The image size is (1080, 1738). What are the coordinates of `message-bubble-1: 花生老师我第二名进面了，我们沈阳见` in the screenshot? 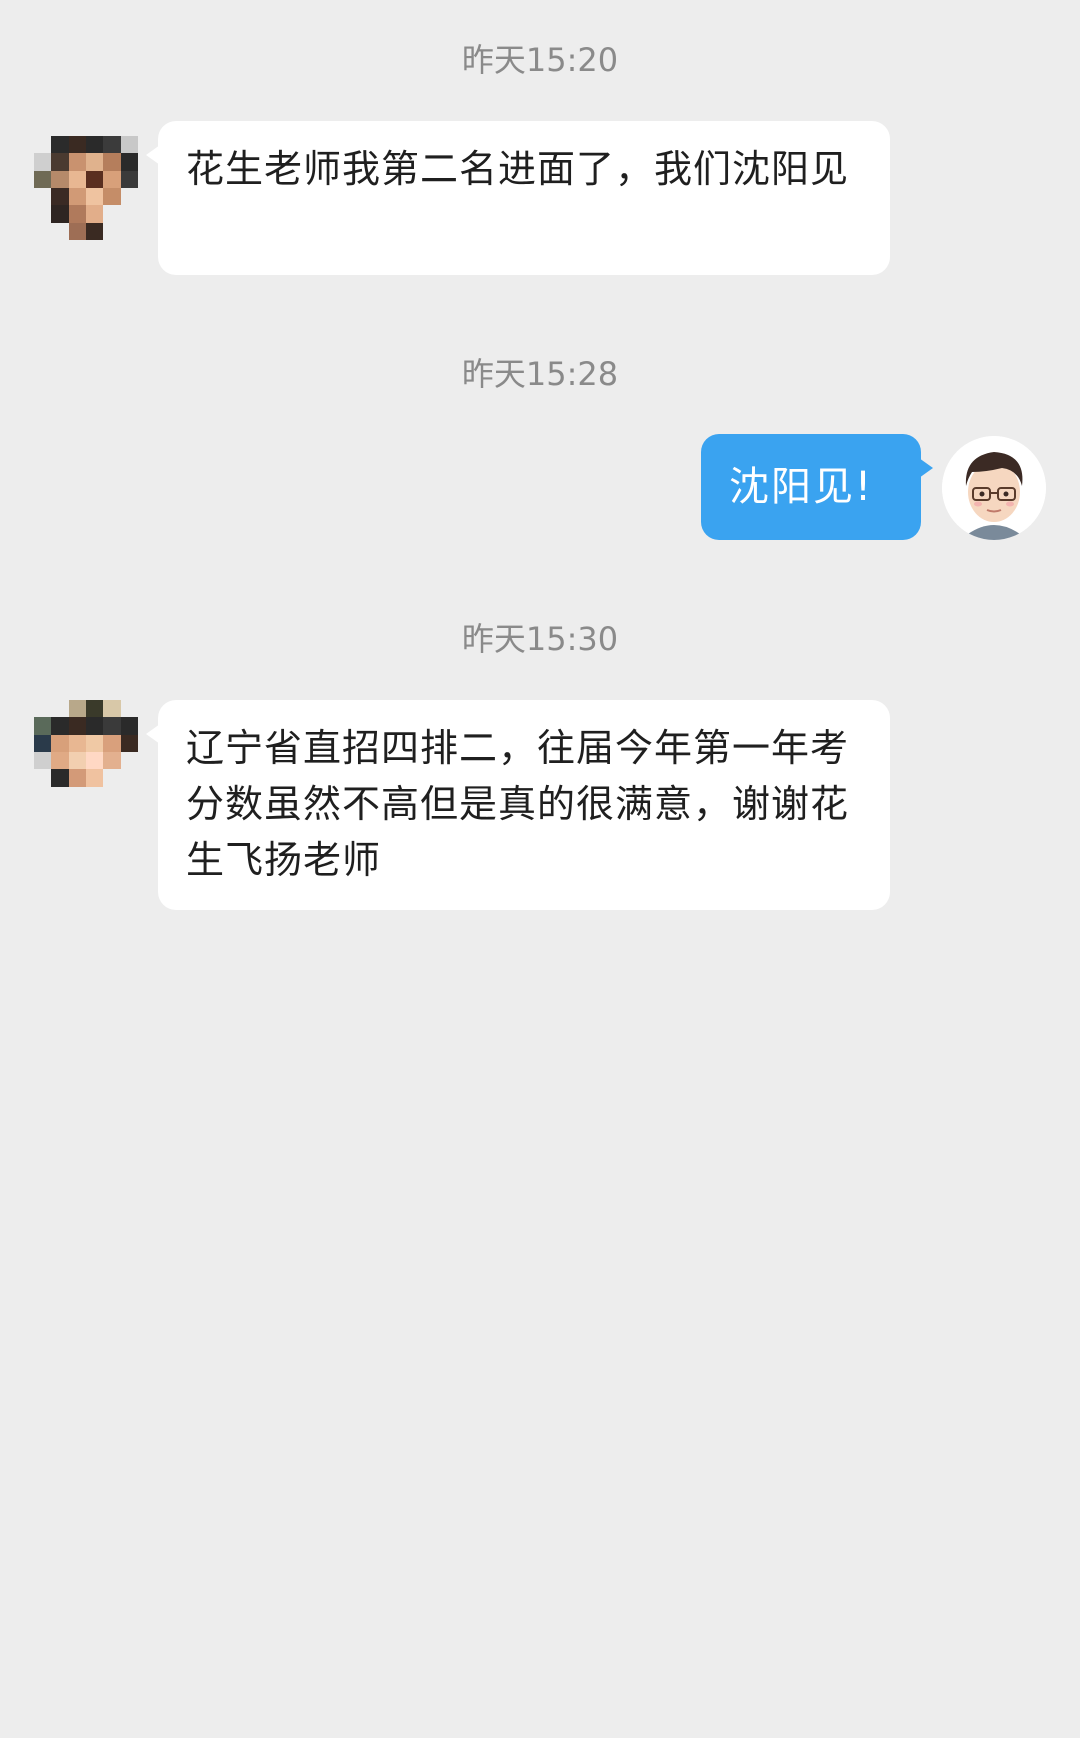 It's located at (518, 198).